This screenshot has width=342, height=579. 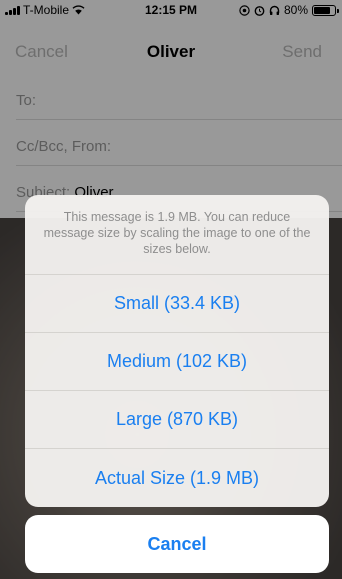 I want to click on action-sheet-cancel-button: Cancel, so click(x=177, y=544).